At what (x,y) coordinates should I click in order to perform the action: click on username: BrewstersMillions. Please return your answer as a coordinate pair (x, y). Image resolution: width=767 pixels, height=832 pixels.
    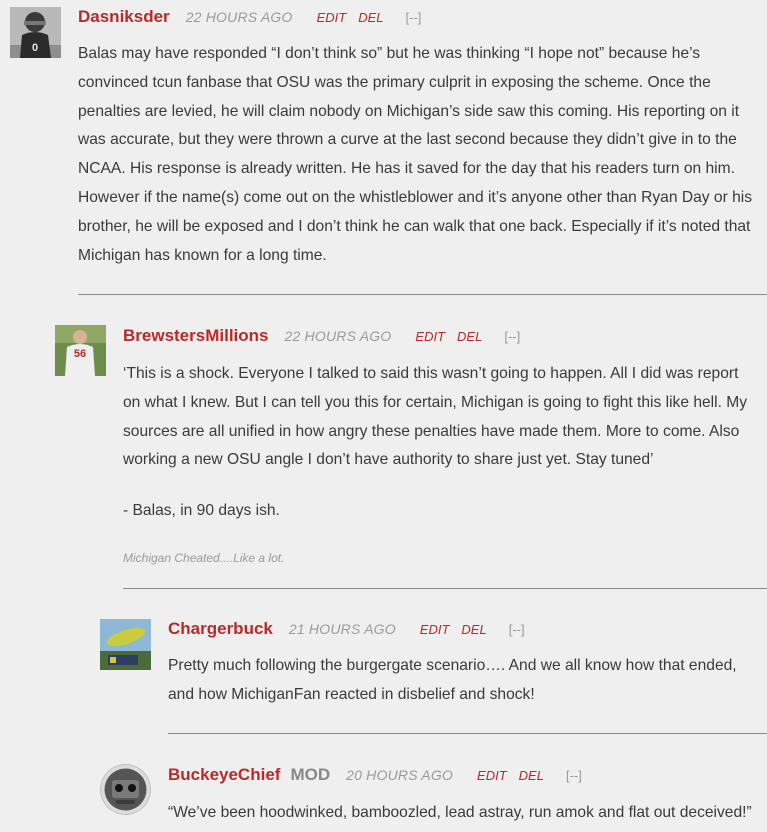
    Looking at the image, I should click on (196, 336).